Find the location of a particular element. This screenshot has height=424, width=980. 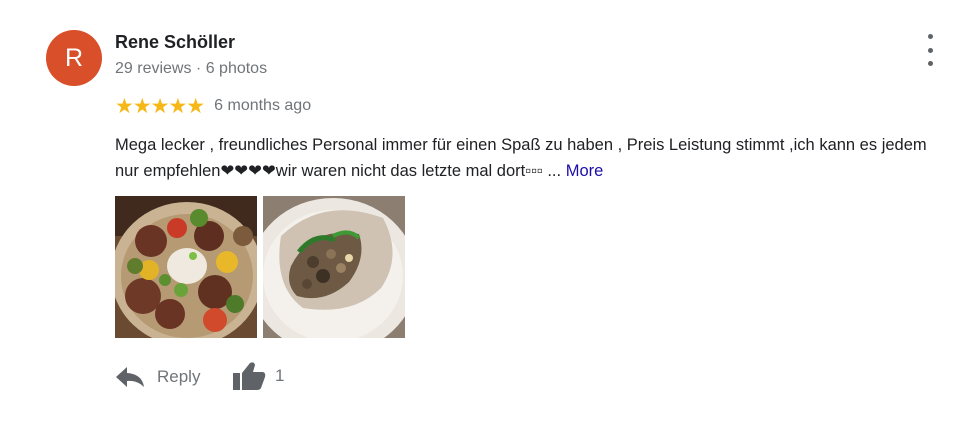

reply-label: Reply is located at coordinates (179, 376).